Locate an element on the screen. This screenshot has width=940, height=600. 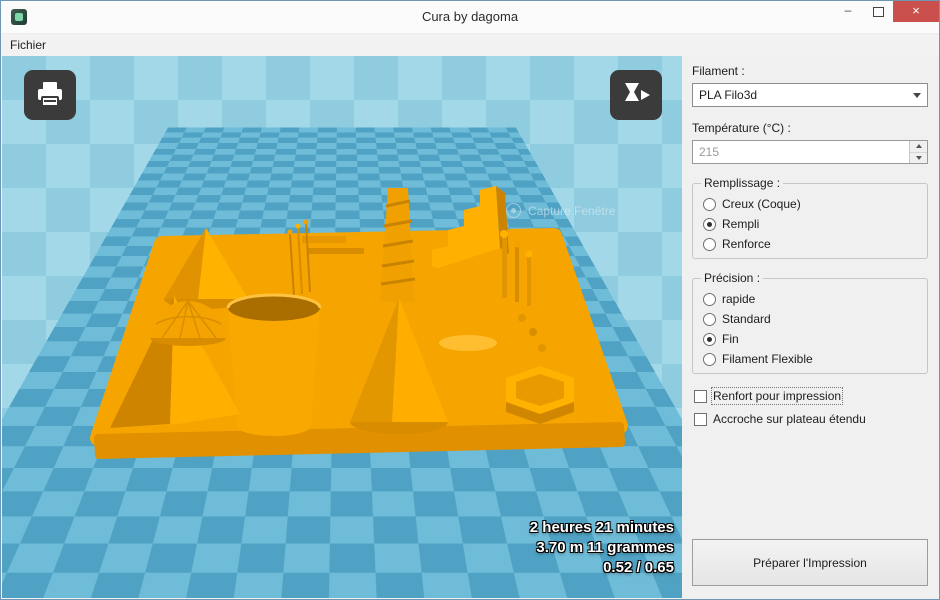
radio-label: Rempli is located at coordinates (741, 224).